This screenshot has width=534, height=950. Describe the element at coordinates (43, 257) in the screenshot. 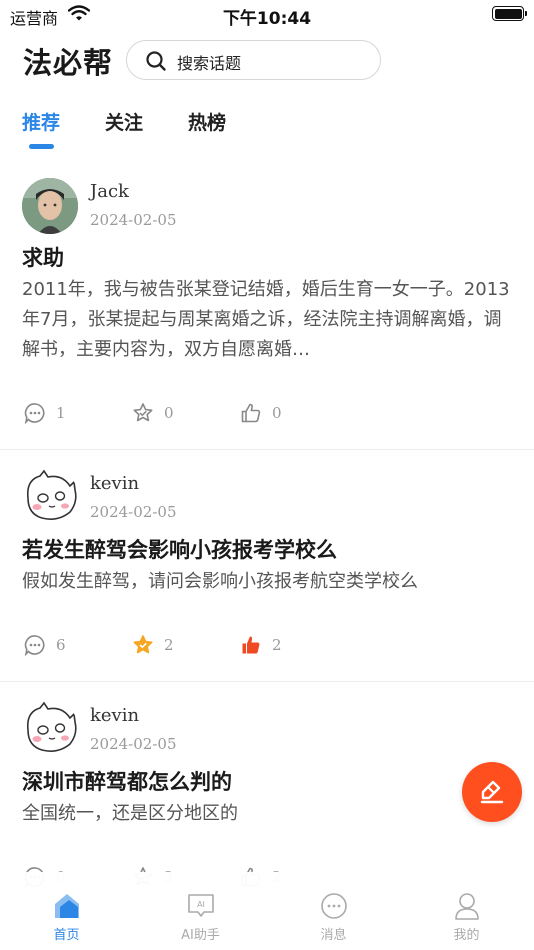

I see `post-title: 求助` at that location.